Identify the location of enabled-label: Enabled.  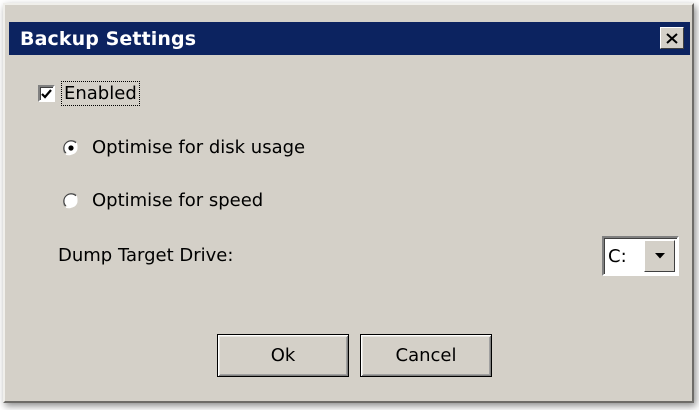
(100, 93).